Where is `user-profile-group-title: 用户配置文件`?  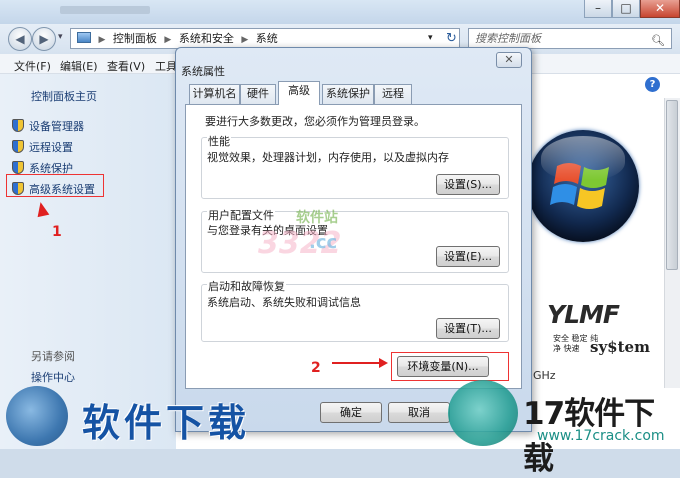
user-profile-group-title: 用户配置文件 is located at coordinates (241, 215).